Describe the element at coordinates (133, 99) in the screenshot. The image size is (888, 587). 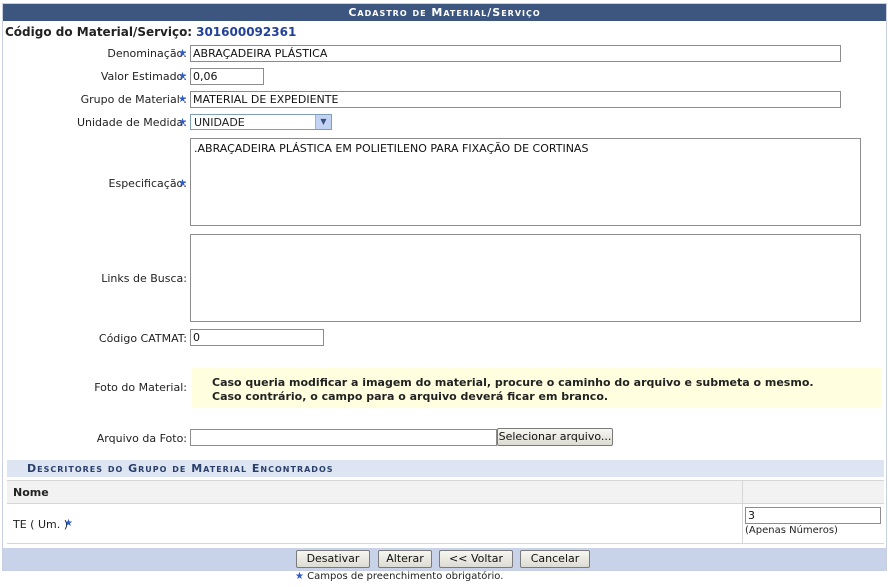
I see `grupo-label: Grupo de Material :` at that location.